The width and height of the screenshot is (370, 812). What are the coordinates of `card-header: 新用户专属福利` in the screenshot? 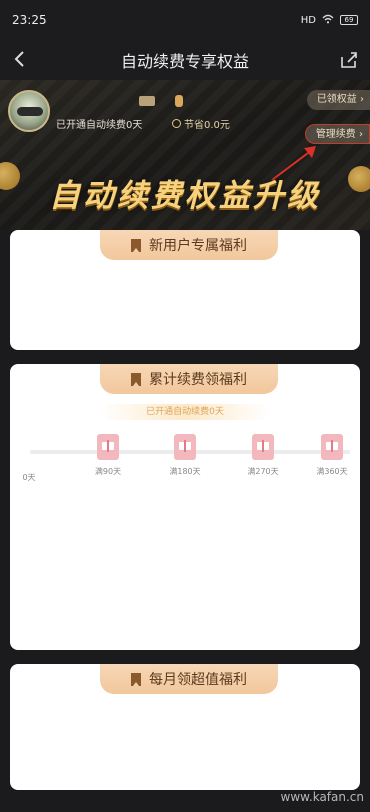 It's located at (189, 245).